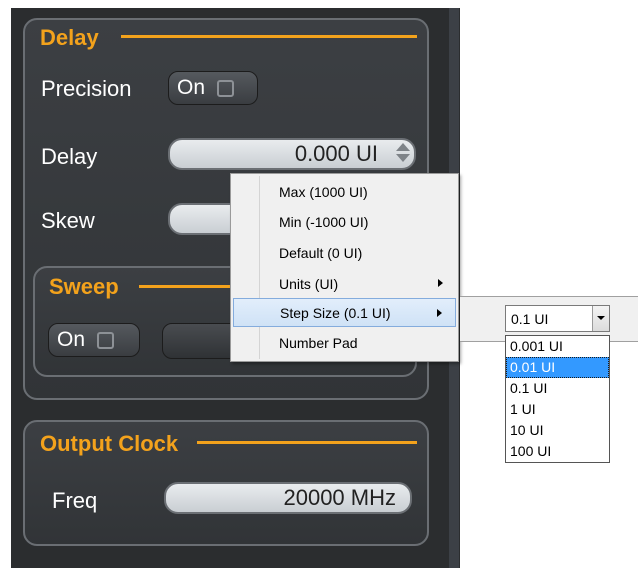  What do you see at coordinates (557, 451) in the screenshot?
I see `step-size-option: 100 UI` at bounding box center [557, 451].